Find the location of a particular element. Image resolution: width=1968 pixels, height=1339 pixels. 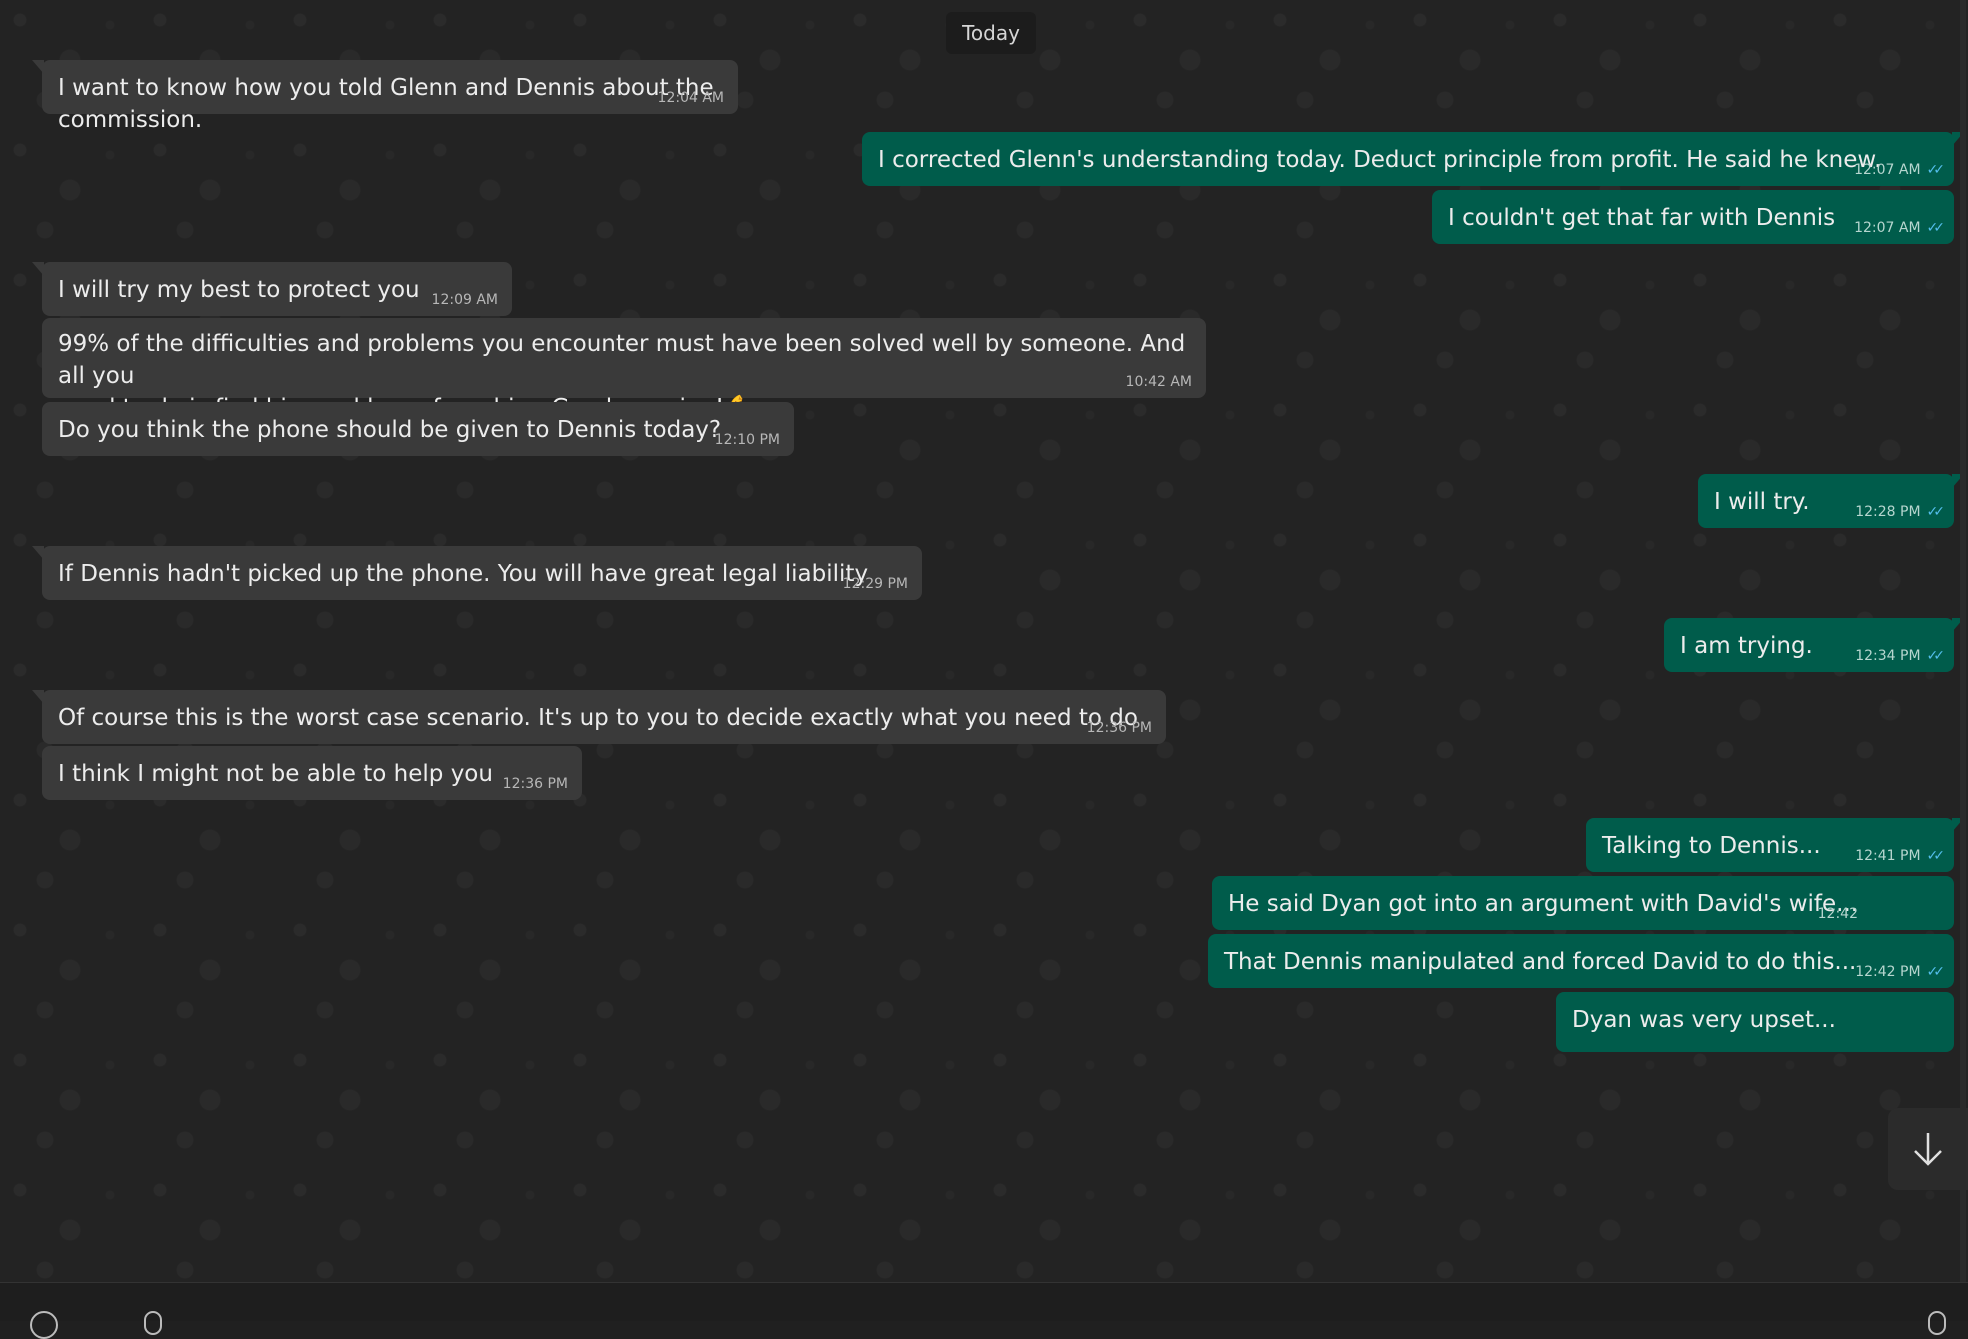

scrollbar is located at coordinates (1963, 641).